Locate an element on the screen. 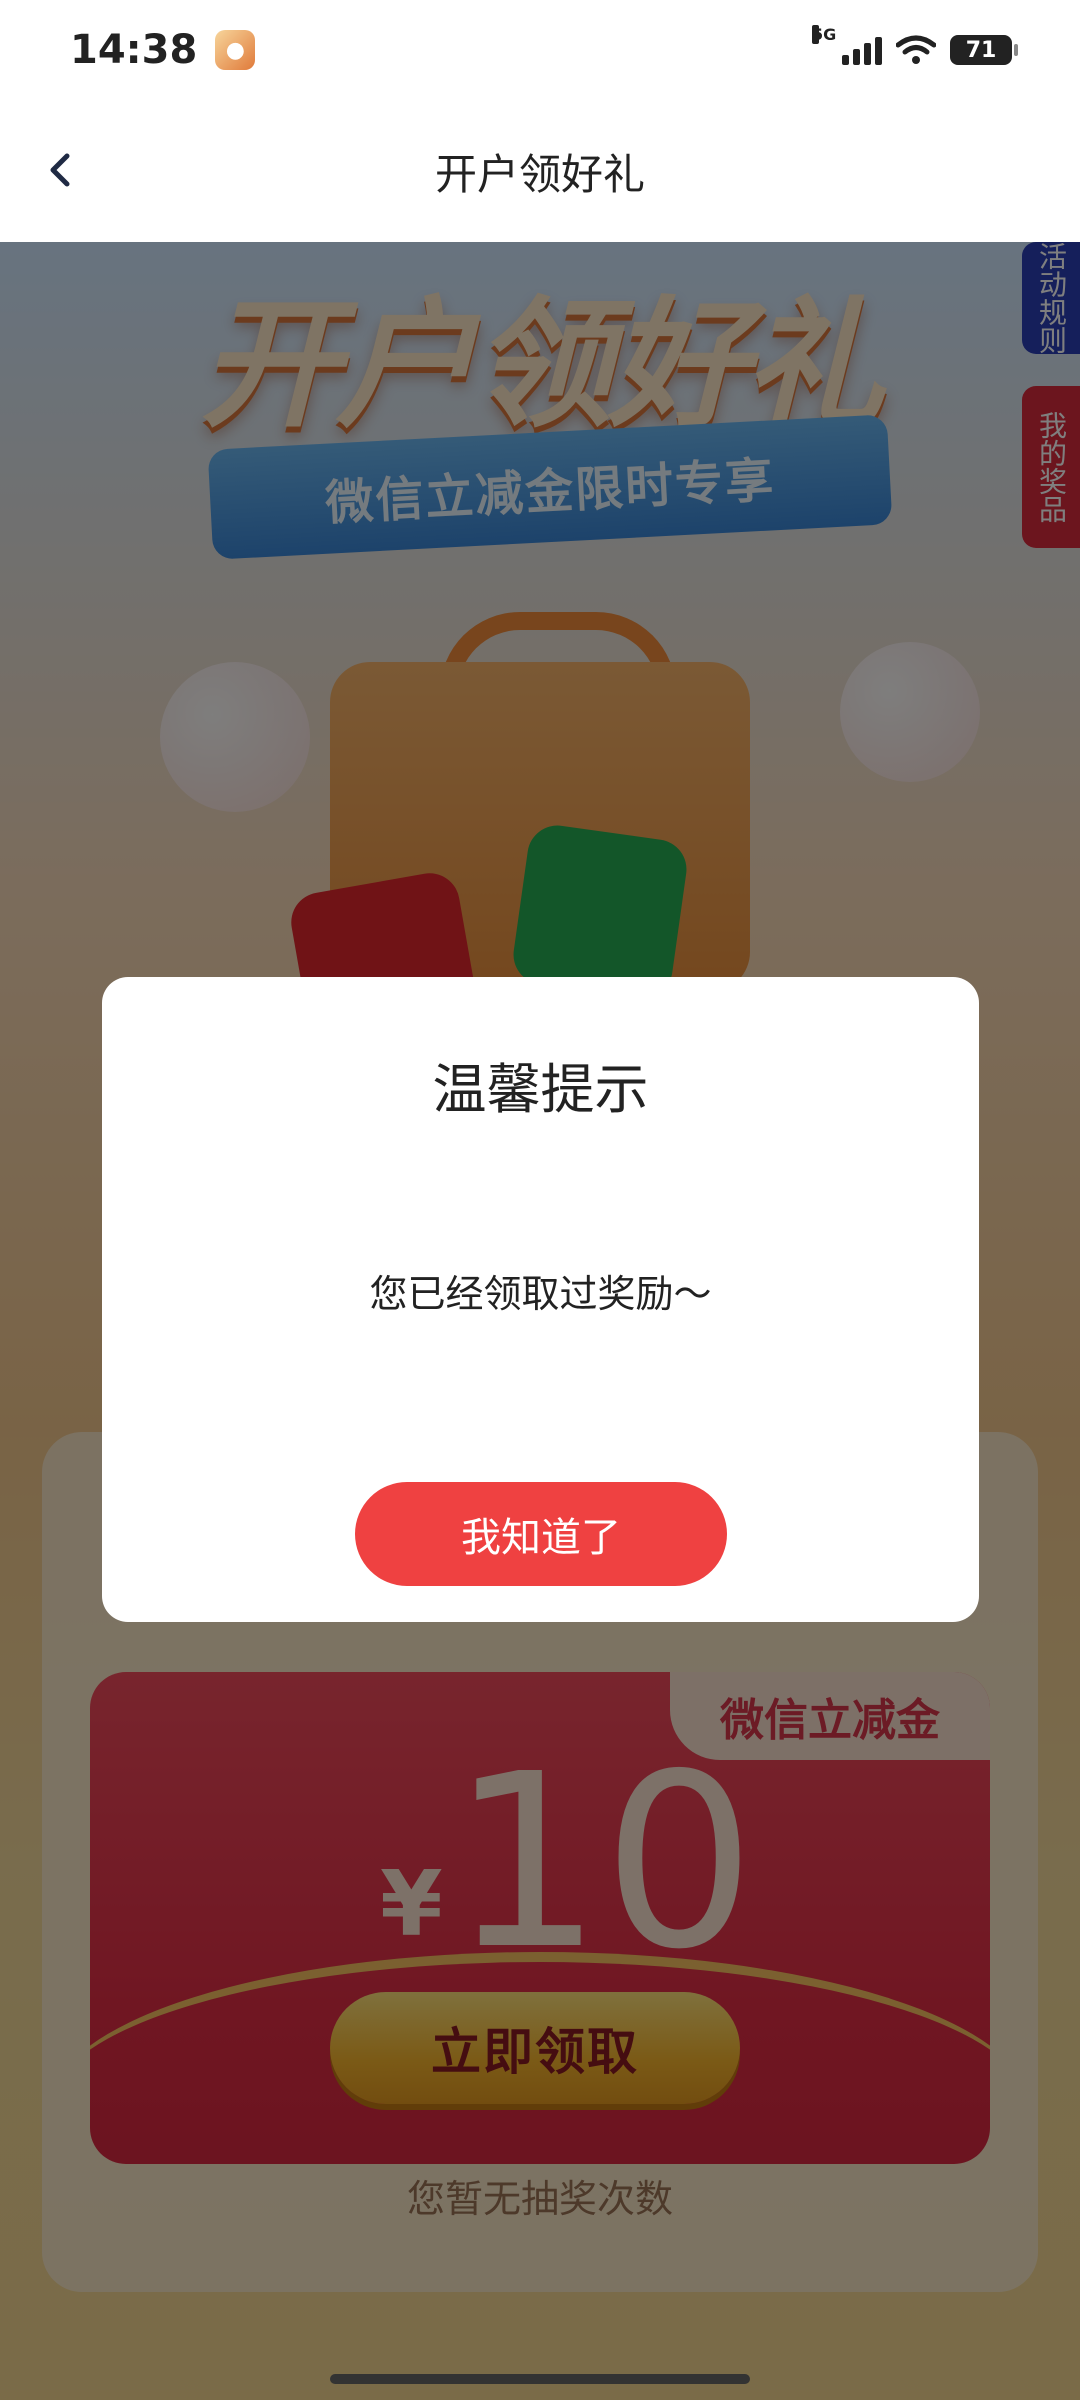  status-time: 14:38 is located at coordinates (134, 50).